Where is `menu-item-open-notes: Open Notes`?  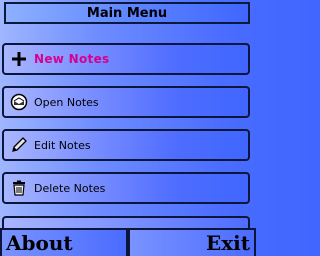
menu-item-open-notes: Open Notes is located at coordinates (126, 102).